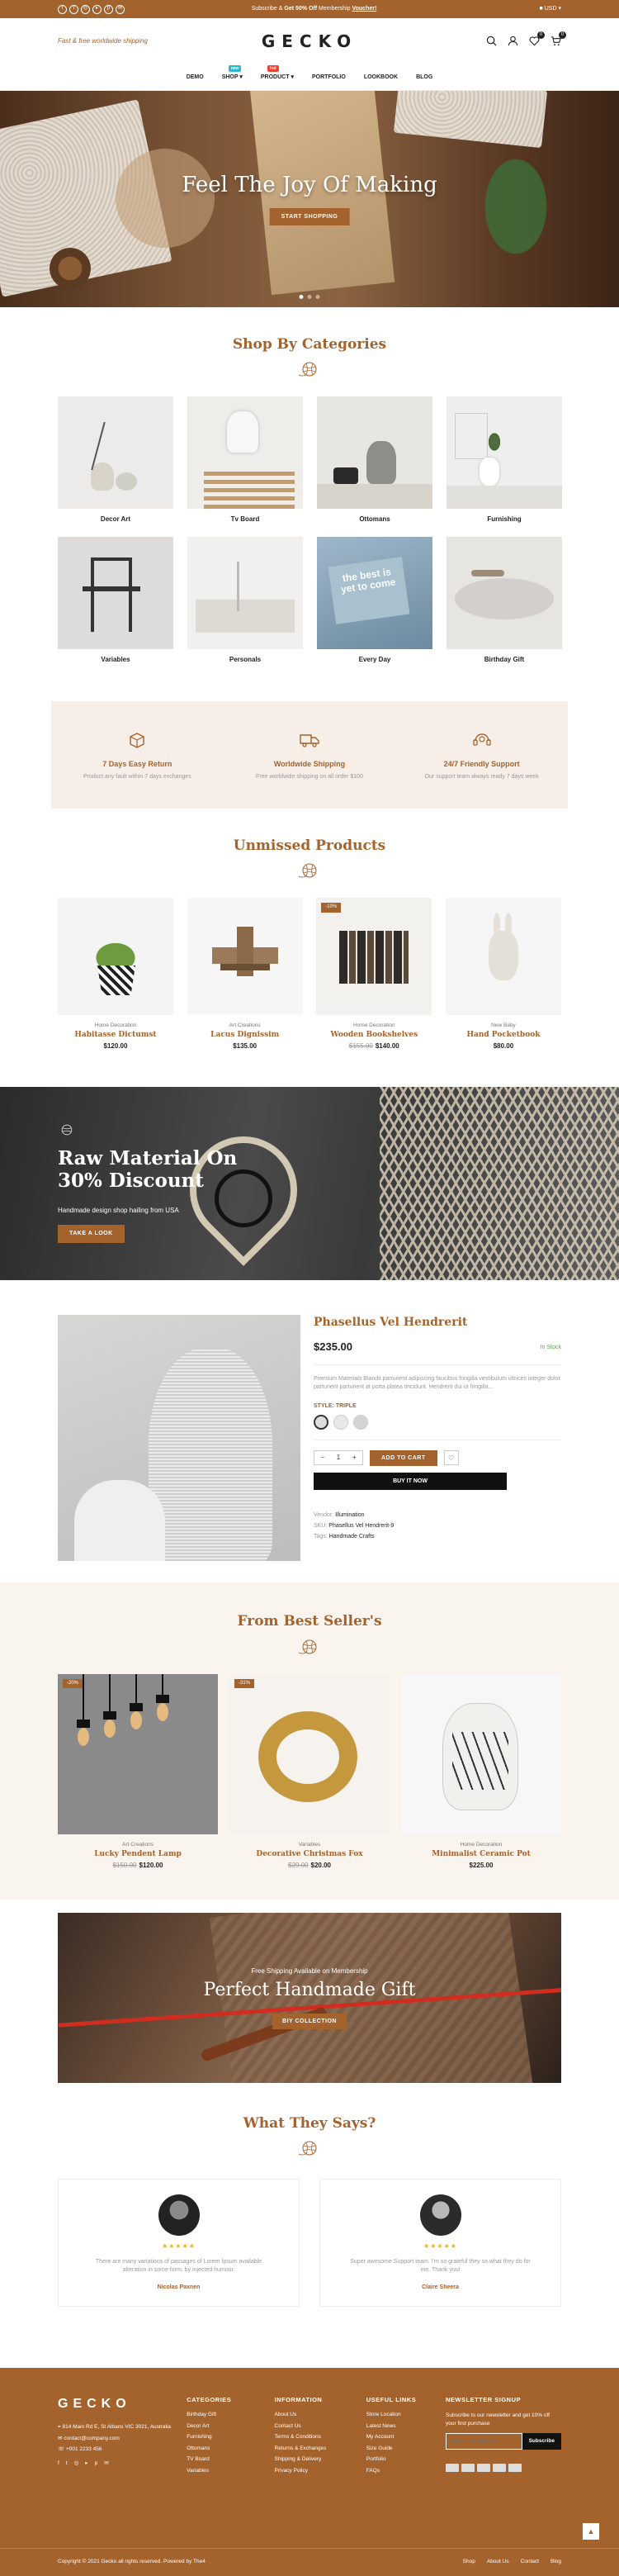 This screenshot has width=619, height=2576. What do you see at coordinates (277, 72) in the screenshot?
I see `nav-product: hot PRODUCT ▾` at bounding box center [277, 72].